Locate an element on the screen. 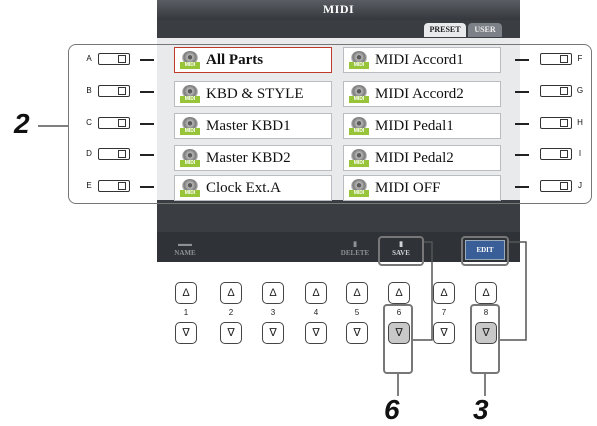 The height and width of the screenshot is (426, 597). button-number-2: 2 is located at coordinates (231, 312).